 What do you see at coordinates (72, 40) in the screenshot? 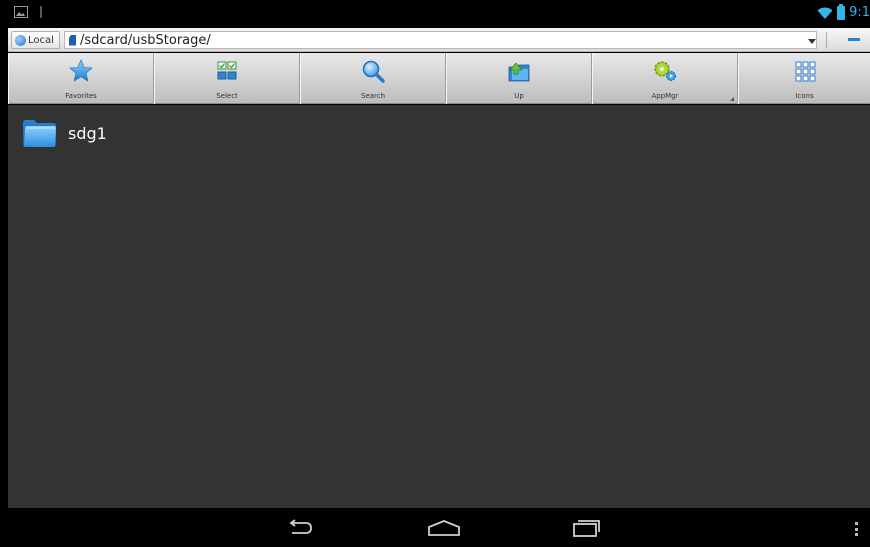
I see `sdcard-icon` at bounding box center [72, 40].